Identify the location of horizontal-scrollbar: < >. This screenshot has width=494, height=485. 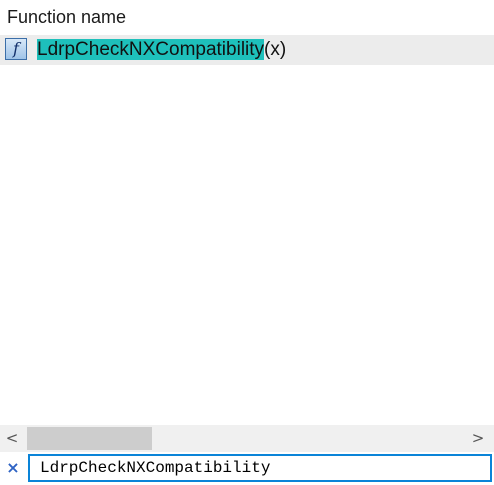
(247, 438).